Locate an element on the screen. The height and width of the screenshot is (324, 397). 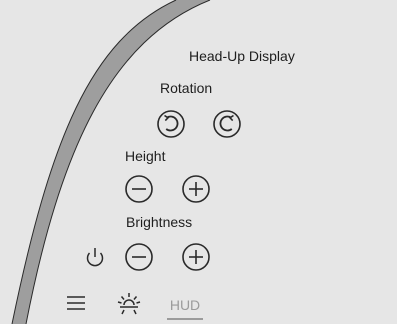
rotate-left-button is located at coordinates (171, 124).